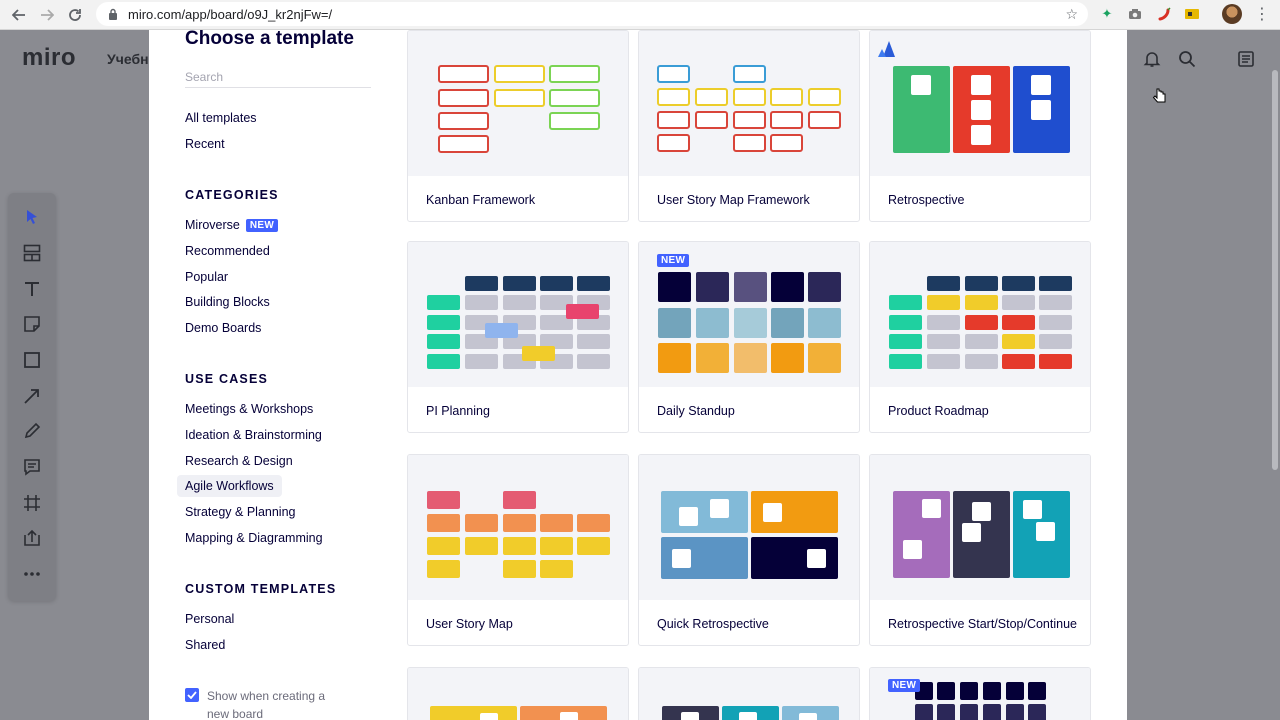 The image size is (1280, 720). Describe the element at coordinates (592, 14) in the screenshot. I see `address-bar: miro.com/app/board/o9J_kr2njFw=/ ☆` at that location.